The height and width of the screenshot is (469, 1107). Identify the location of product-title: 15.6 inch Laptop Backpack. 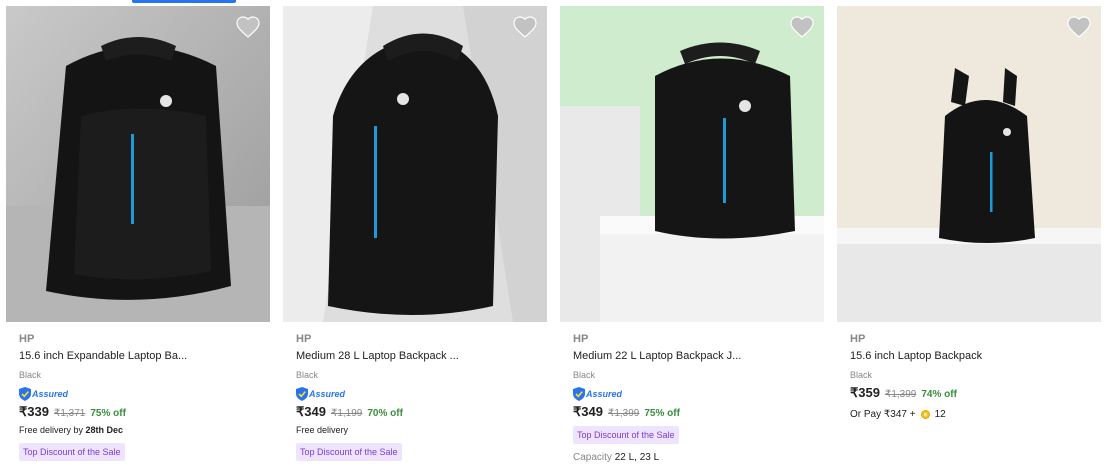
(975, 359).